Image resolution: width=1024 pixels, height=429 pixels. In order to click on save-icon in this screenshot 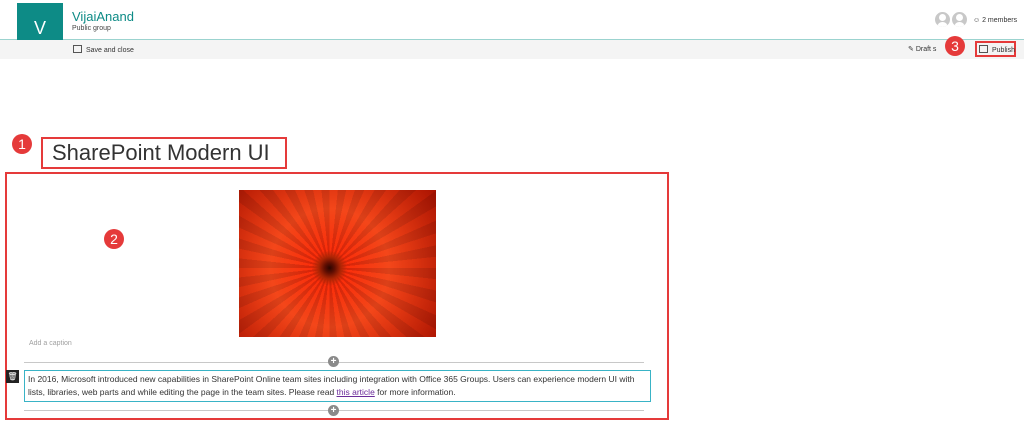, I will do `click(77, 49)`.